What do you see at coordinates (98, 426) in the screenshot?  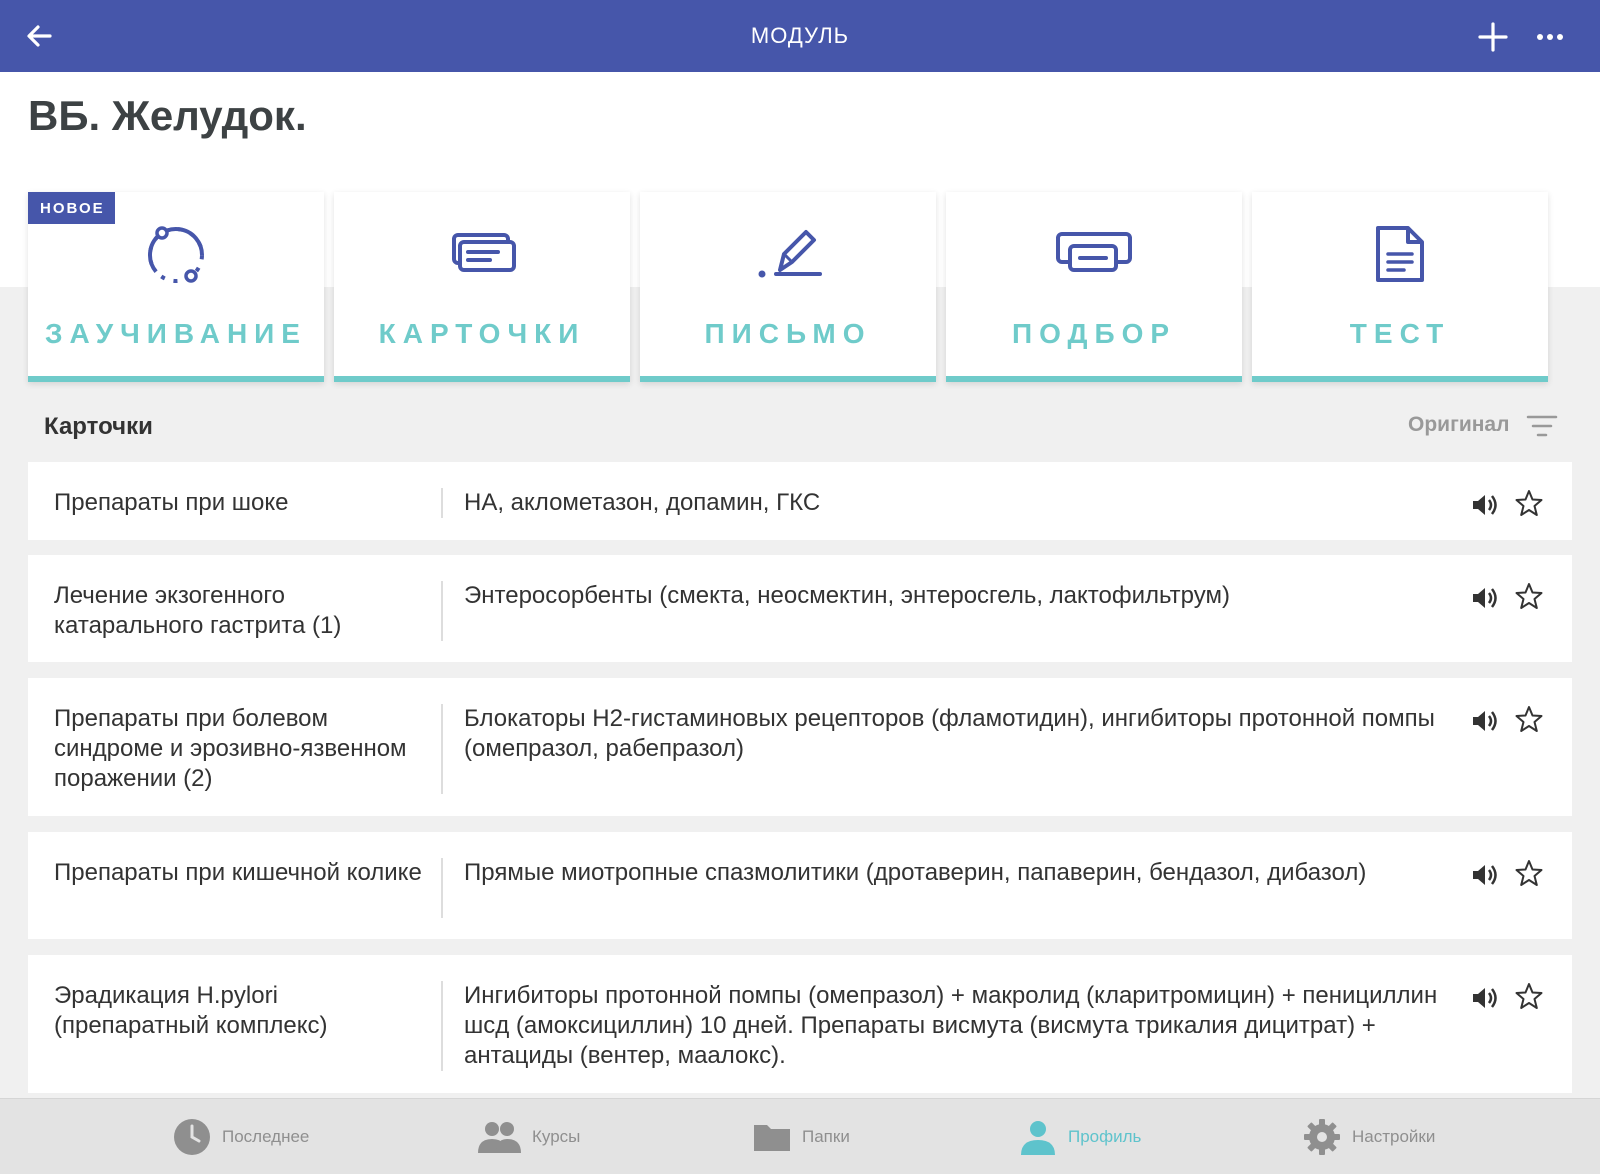 I see `cards-section-title: Карточки` at bounding box center [98, 426].